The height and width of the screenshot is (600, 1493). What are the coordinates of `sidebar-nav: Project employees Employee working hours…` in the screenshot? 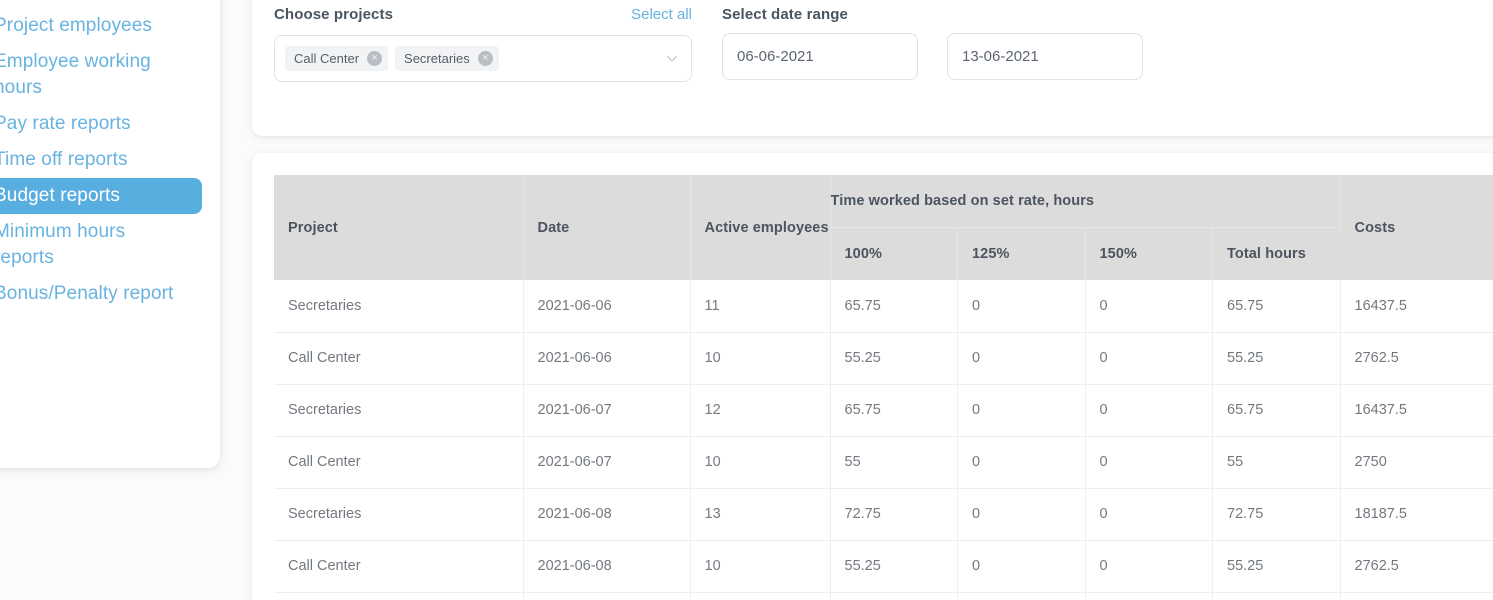 It's located at (110, 160).